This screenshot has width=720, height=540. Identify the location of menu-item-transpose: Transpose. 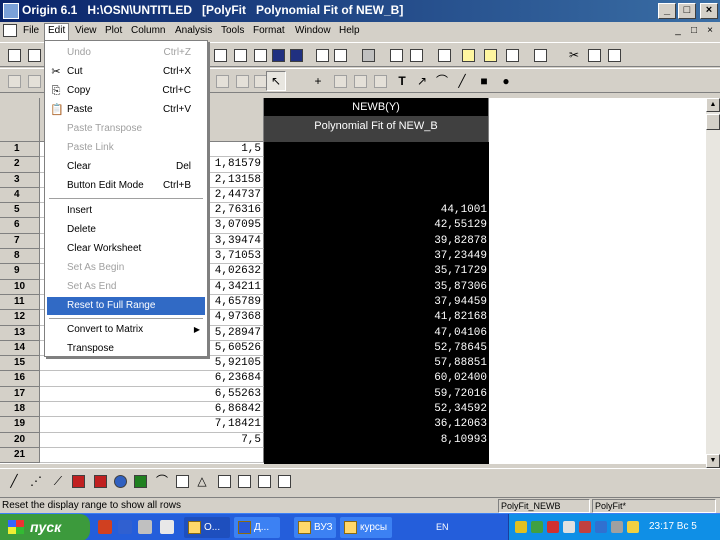
(126, 349).